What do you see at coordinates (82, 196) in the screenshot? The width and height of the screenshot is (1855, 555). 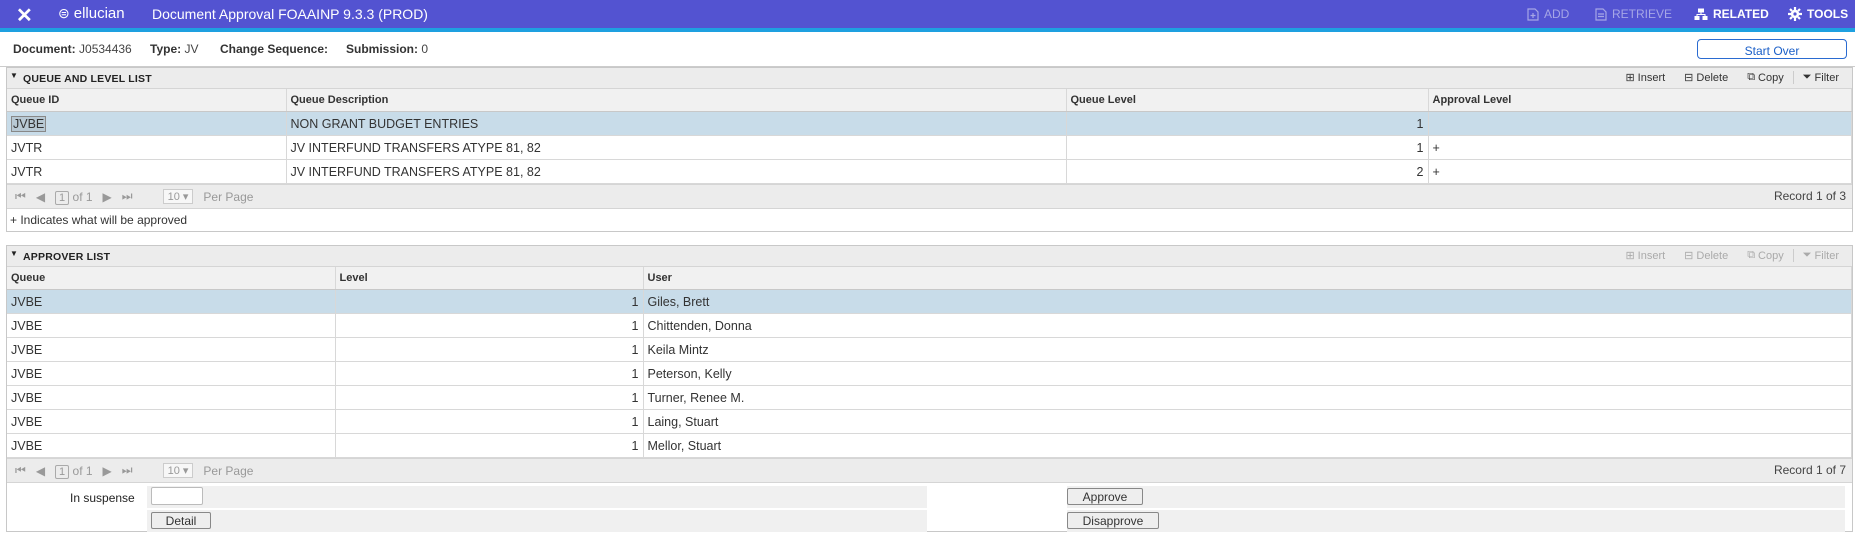 I see `page-of-label: of 1` at bounding box center [82, 196].